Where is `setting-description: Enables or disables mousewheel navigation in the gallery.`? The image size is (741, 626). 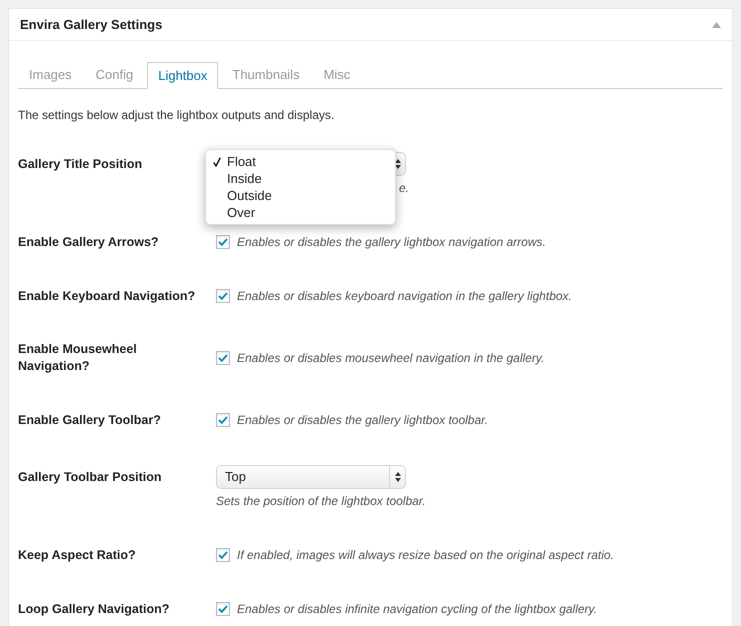 setting-description: Enables or disables mousewheel navigation in the gallery. is located at coordinates (390, 358).